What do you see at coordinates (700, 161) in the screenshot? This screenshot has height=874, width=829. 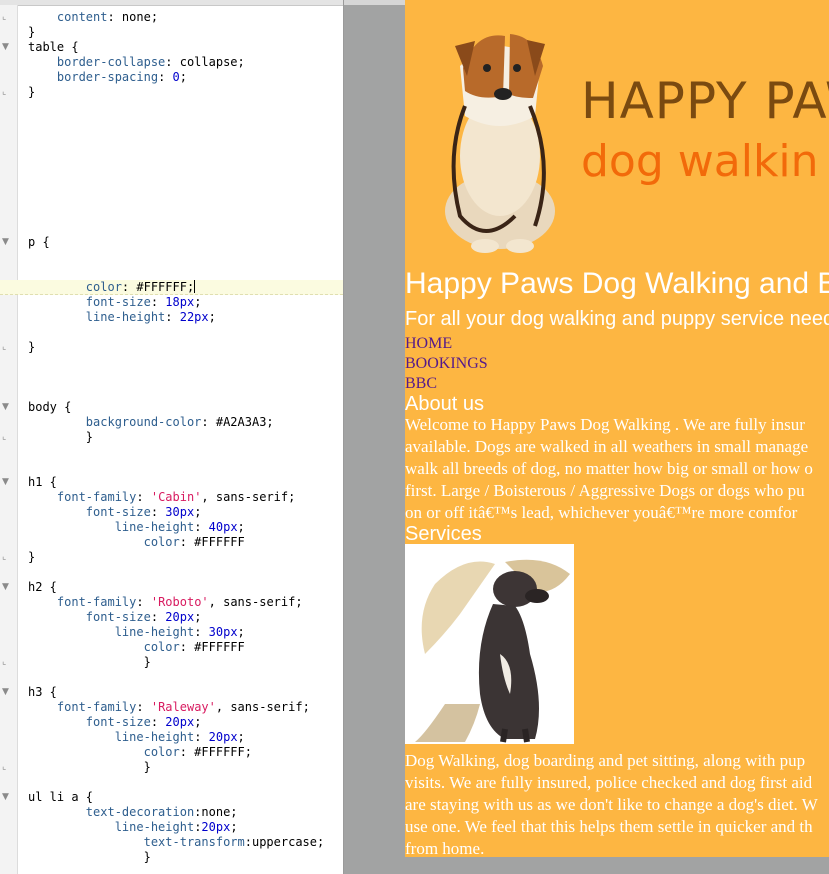 I see `logo-subtitle-text: dog walkin` at bounding box center [700, 161].